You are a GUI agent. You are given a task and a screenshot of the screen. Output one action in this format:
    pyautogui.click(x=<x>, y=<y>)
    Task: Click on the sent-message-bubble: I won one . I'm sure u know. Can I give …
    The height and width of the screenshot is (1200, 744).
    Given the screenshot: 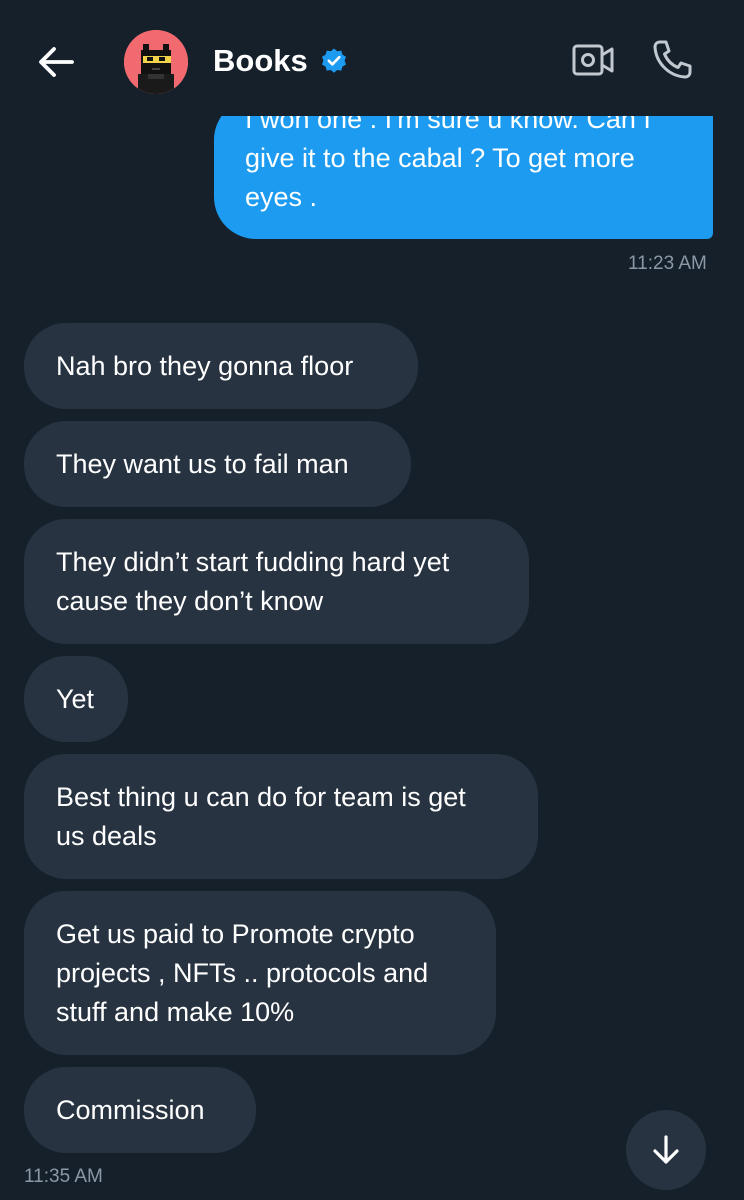 What is the action you would take?
    pyautogui.click(x=463, y=168)
    